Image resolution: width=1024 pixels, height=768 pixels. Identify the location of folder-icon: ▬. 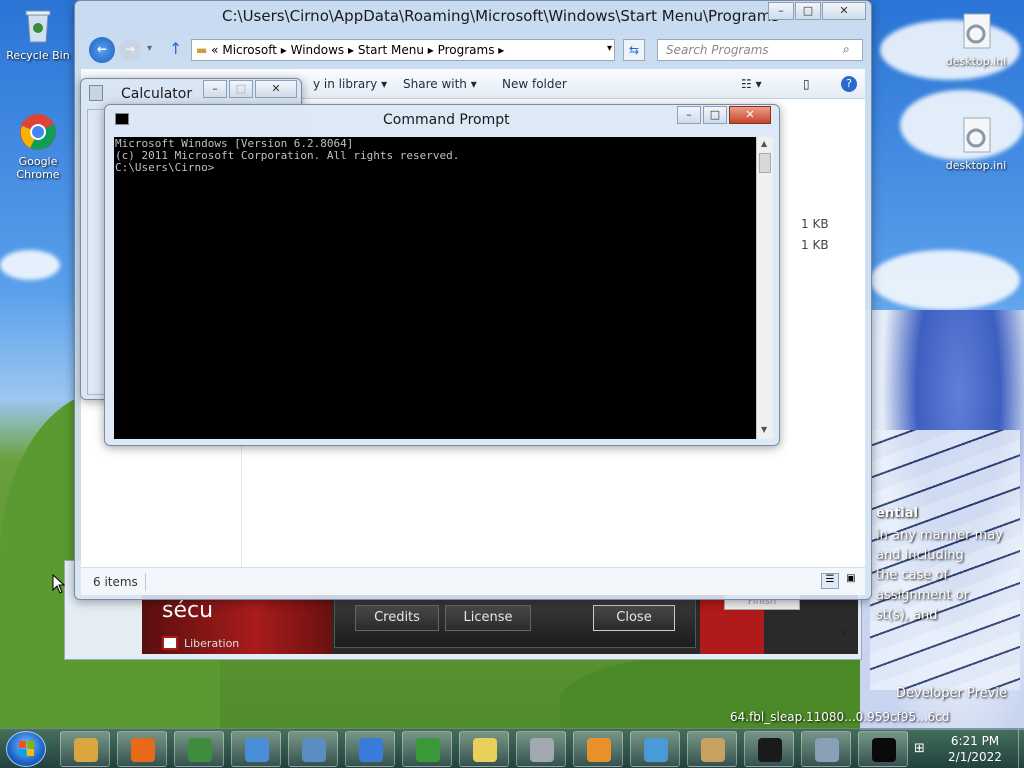
(202, 50).